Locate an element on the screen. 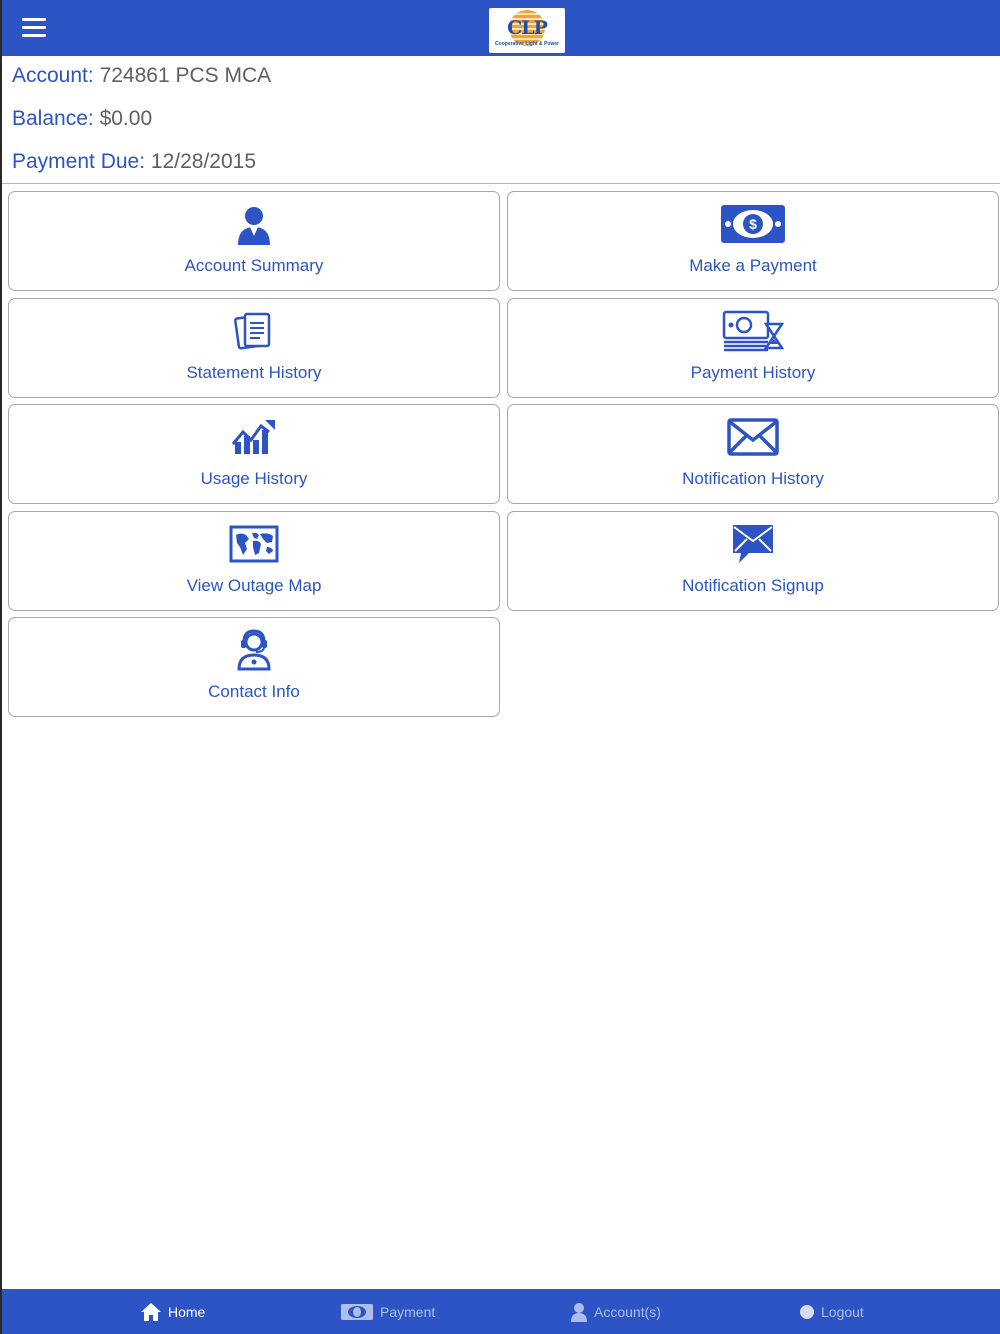 The image size is (1000, 1334). tile-statement-history: Statement History is located at coordinates (254, 348).